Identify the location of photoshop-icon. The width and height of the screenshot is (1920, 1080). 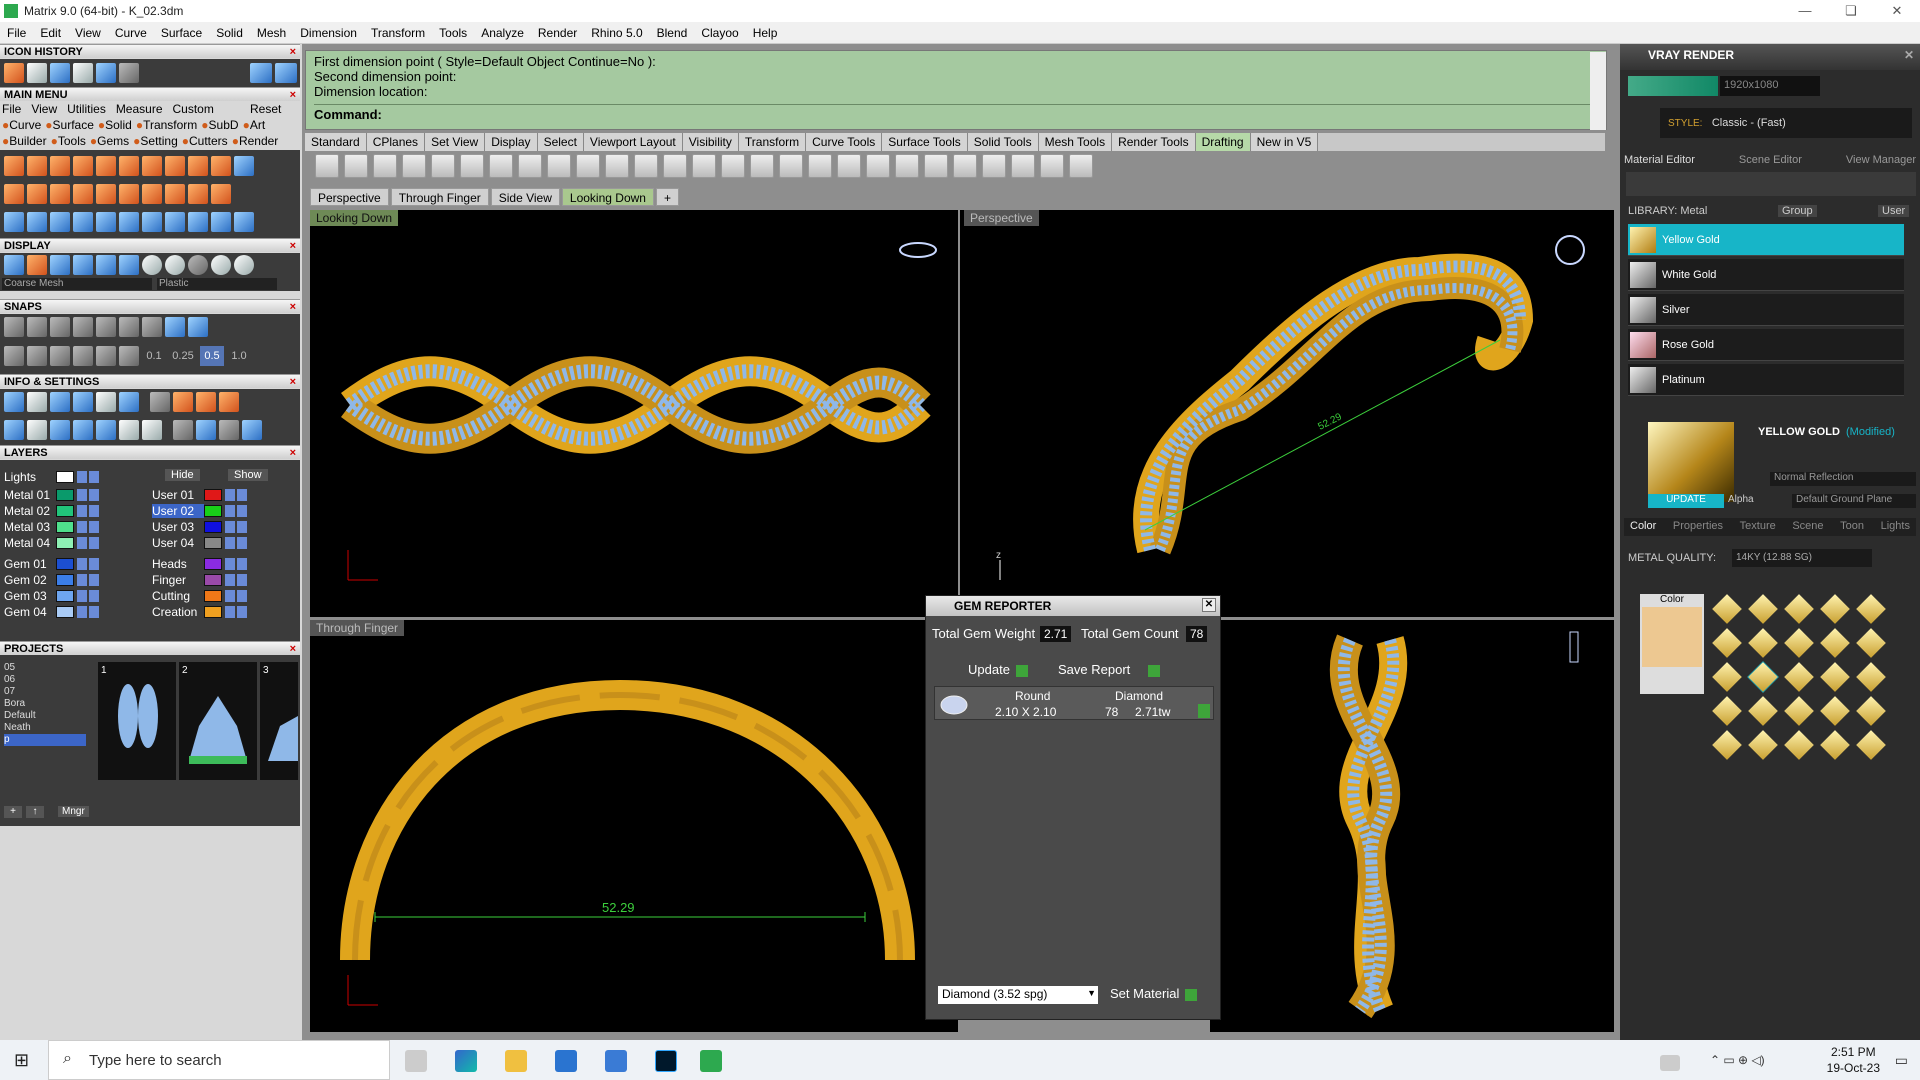
(666, 1061).